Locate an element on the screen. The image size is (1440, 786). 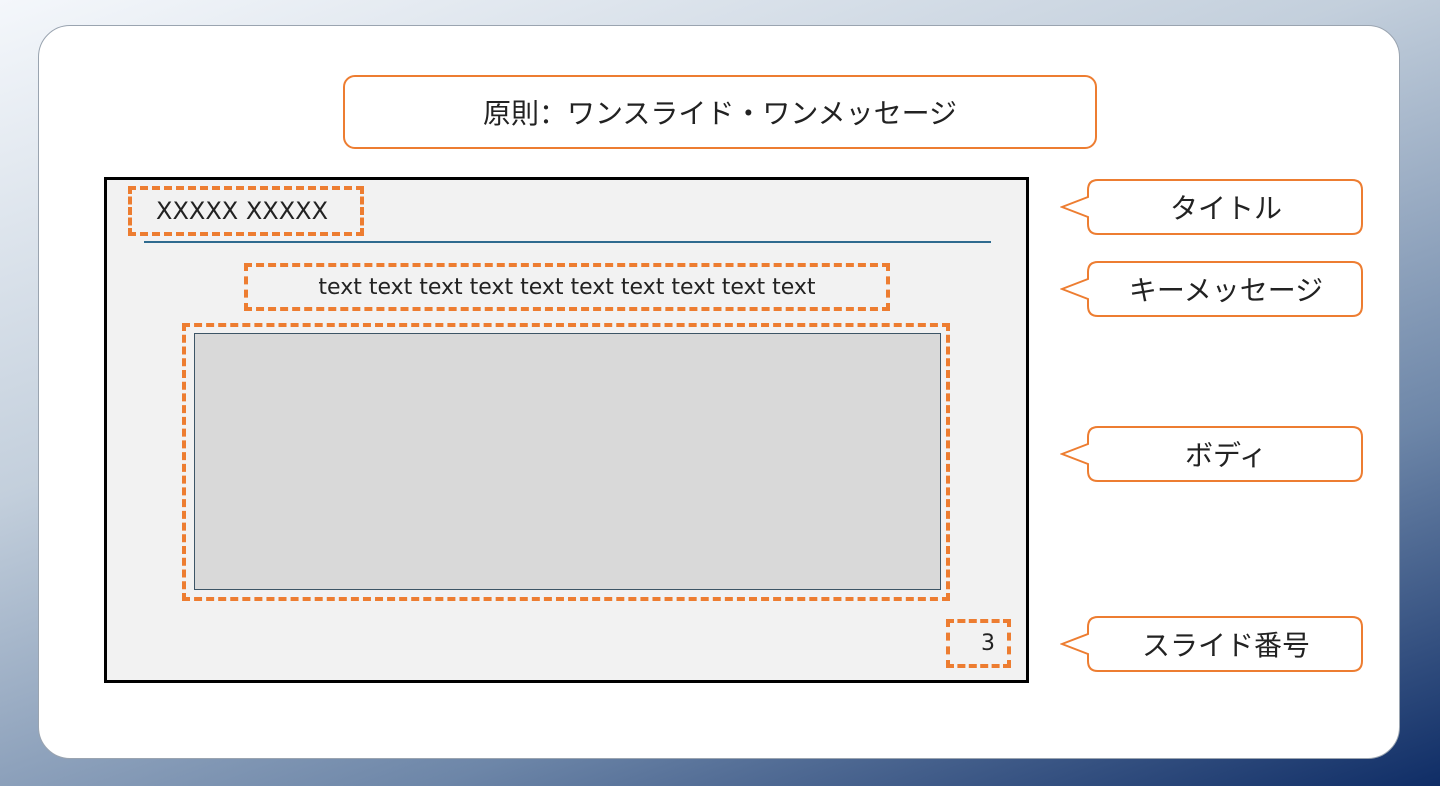
slide-title-zone: XXXXX XXXXX is located at coordinates (246, 211).